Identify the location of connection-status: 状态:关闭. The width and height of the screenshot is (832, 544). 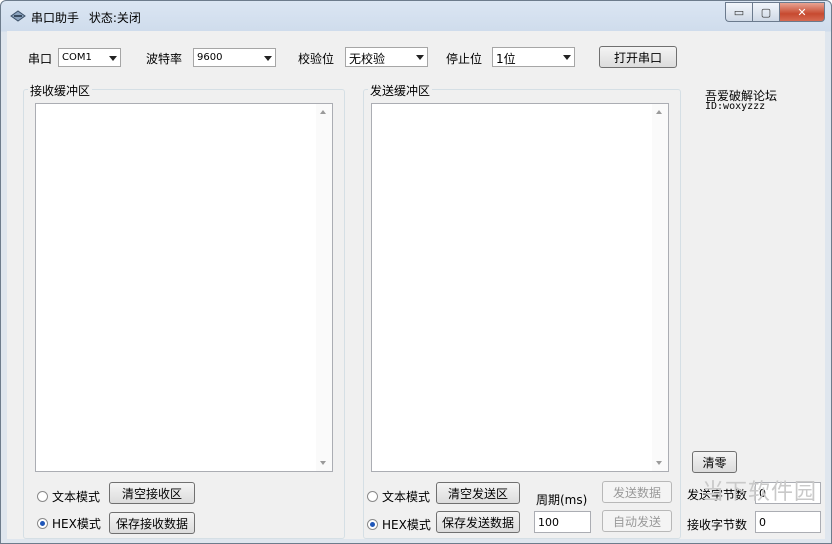
(114, 18).